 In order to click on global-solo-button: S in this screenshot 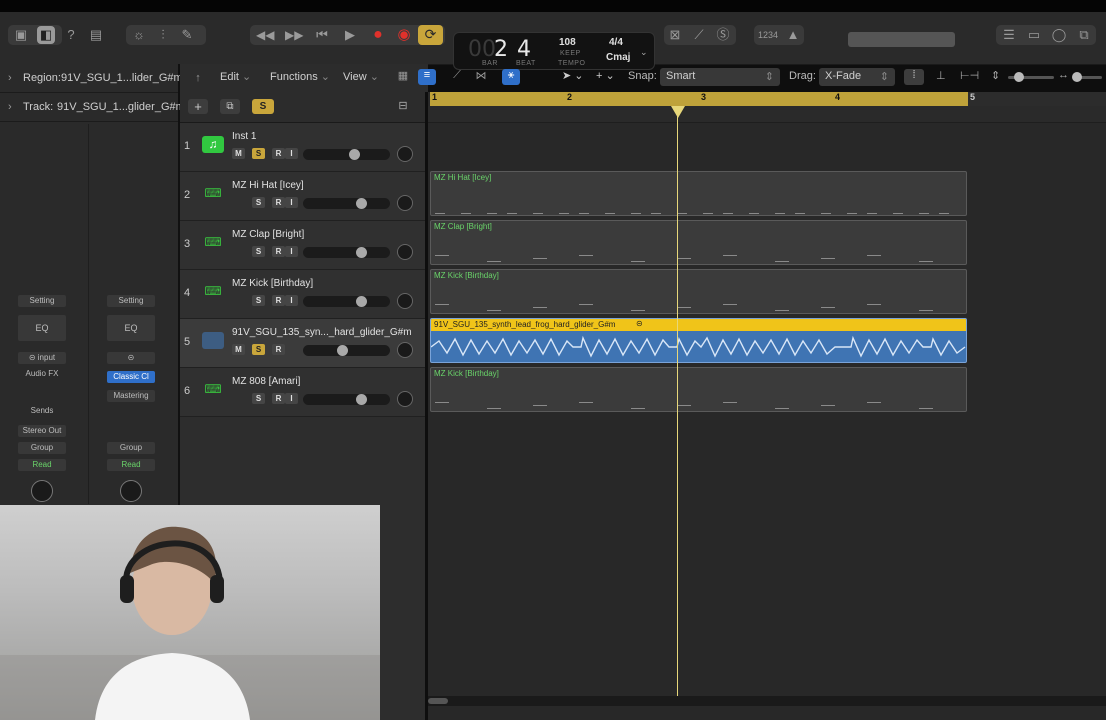, I will do `click(263, 106)`.